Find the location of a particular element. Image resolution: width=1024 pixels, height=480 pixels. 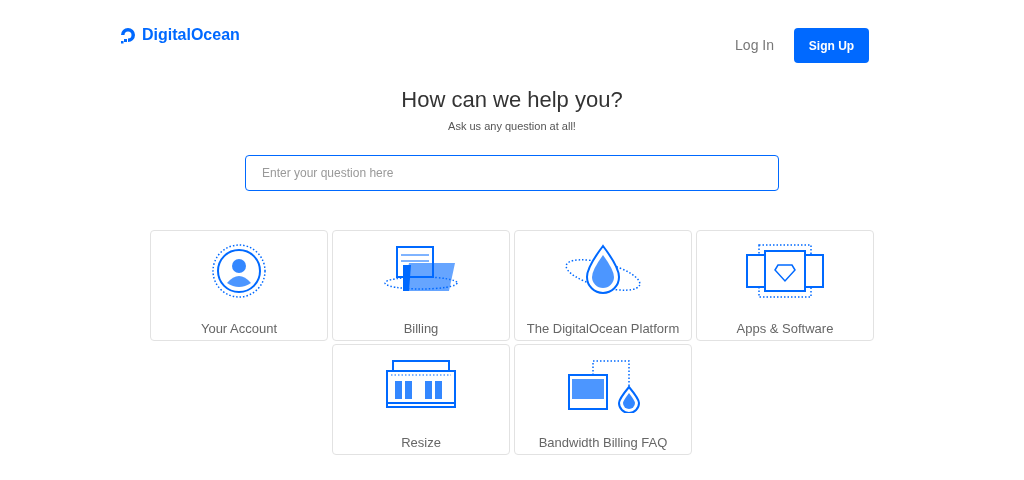

category-card: Bandwidth Billing FAQ is located at coordinates (603, 399).